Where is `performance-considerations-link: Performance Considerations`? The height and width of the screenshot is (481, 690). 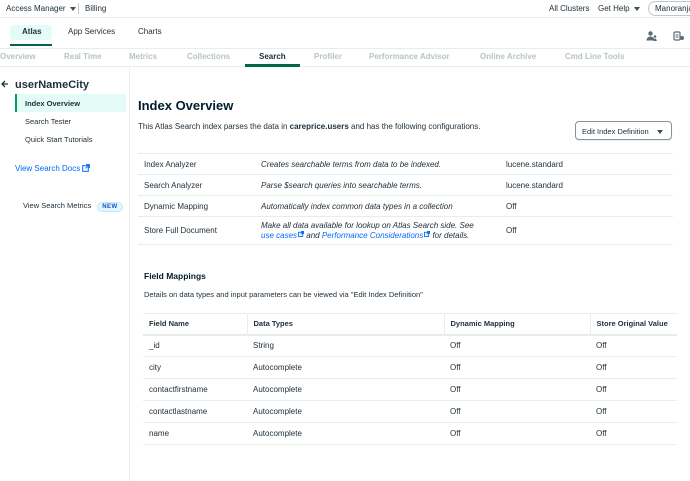 performance-considerations-link: Performance Considerations is located at coordinates (372, 235).